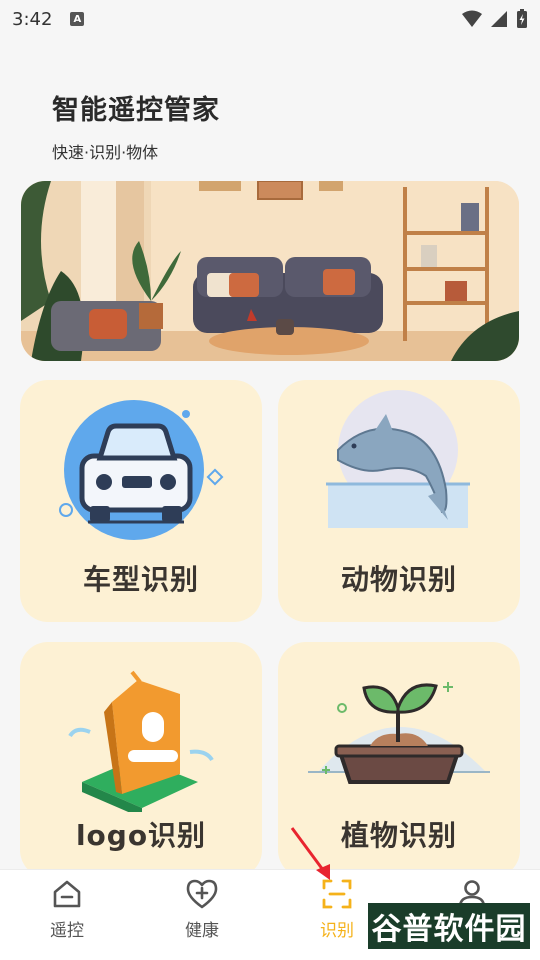  Describe the element at coordinates (472, 18) in the screenshot. I see `wifi-icon` at that location.